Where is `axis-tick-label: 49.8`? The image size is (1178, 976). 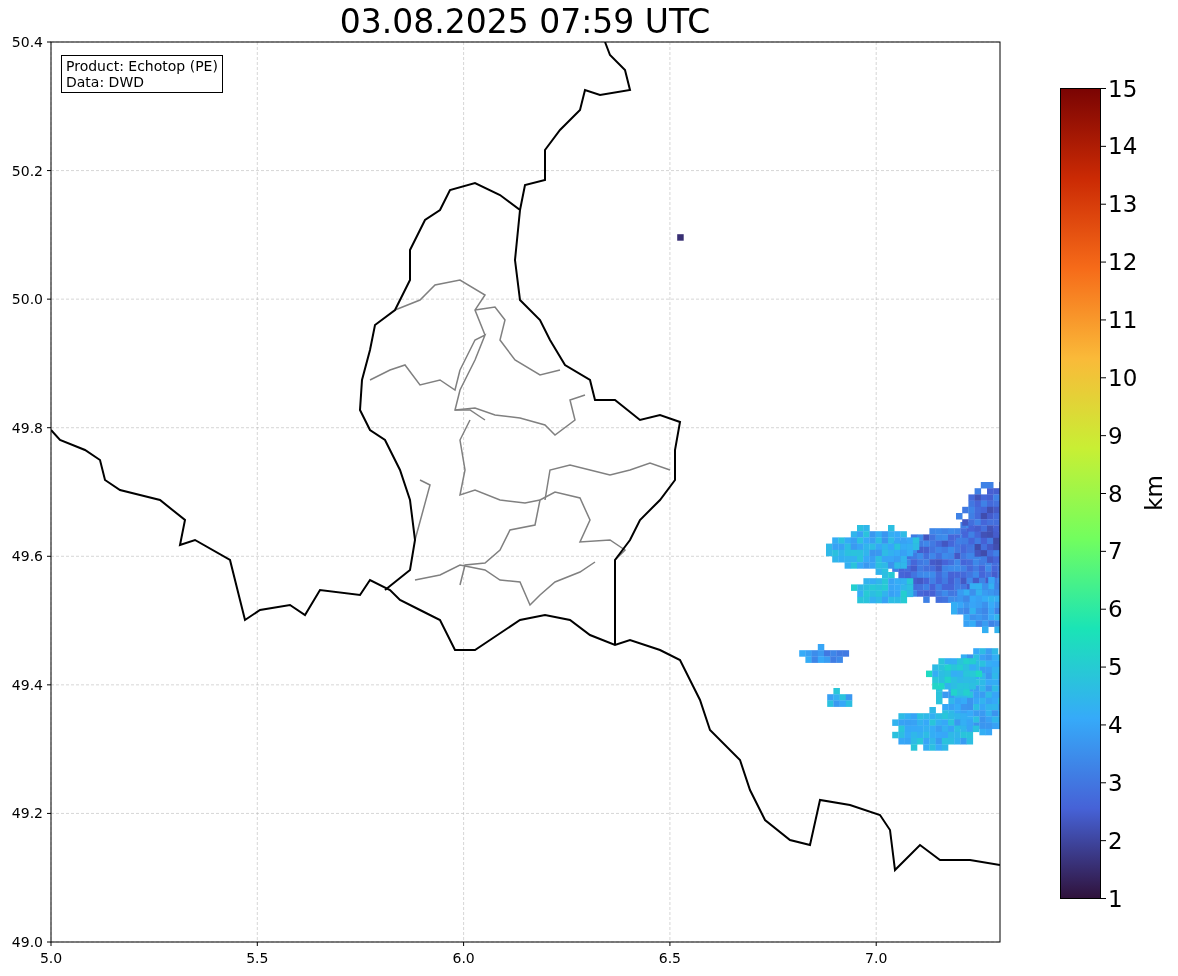
axis-tick-label: 49.8 is located at coordinates (27, 427).